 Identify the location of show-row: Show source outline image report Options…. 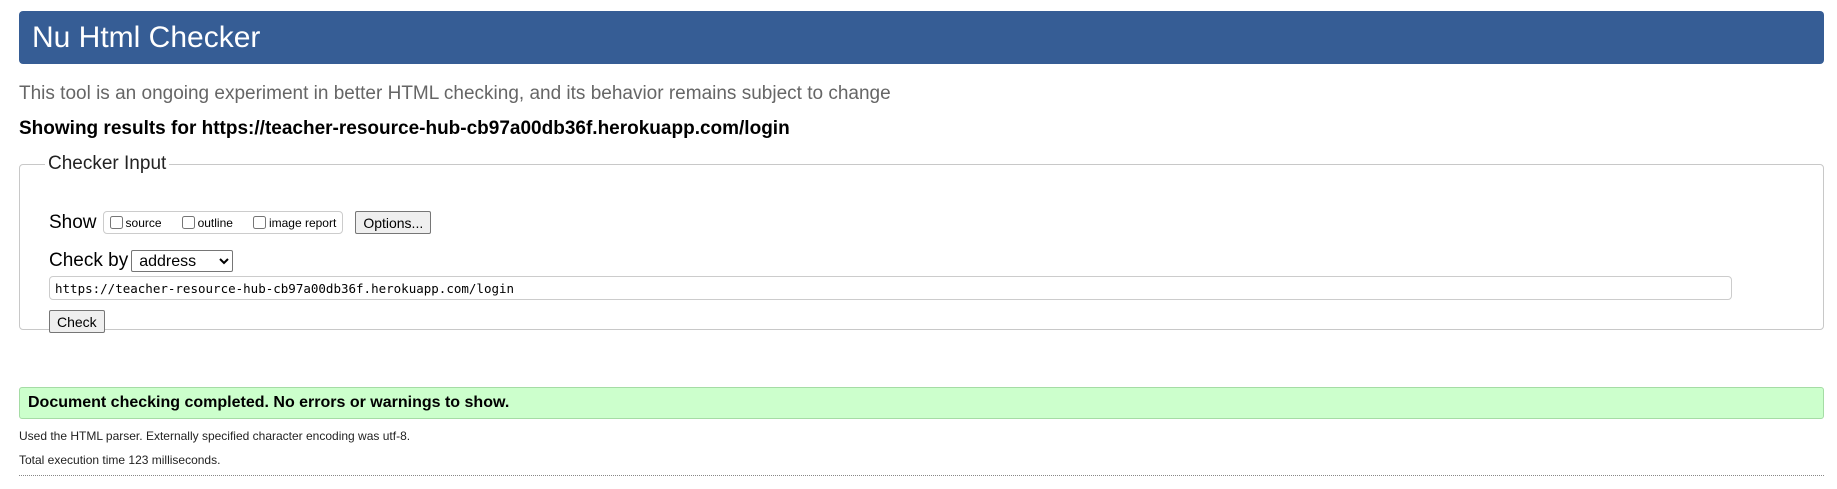
(240, 222).